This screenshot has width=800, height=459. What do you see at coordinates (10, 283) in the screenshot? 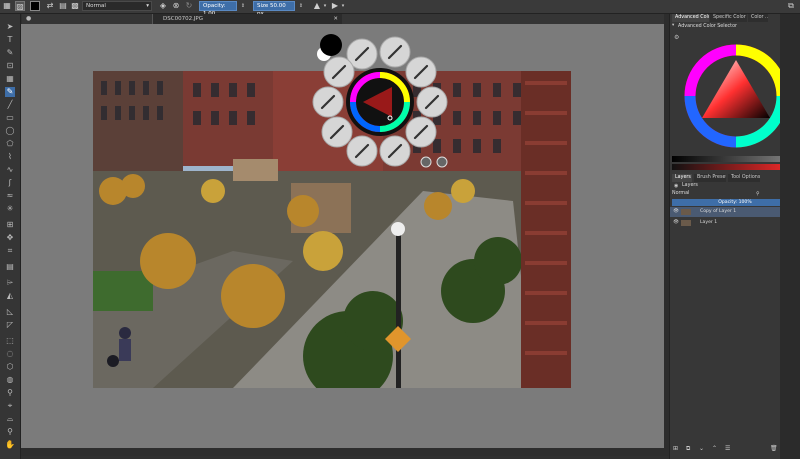
I see `color-picker-icon: ⌲` at bounding box center [10, 283].